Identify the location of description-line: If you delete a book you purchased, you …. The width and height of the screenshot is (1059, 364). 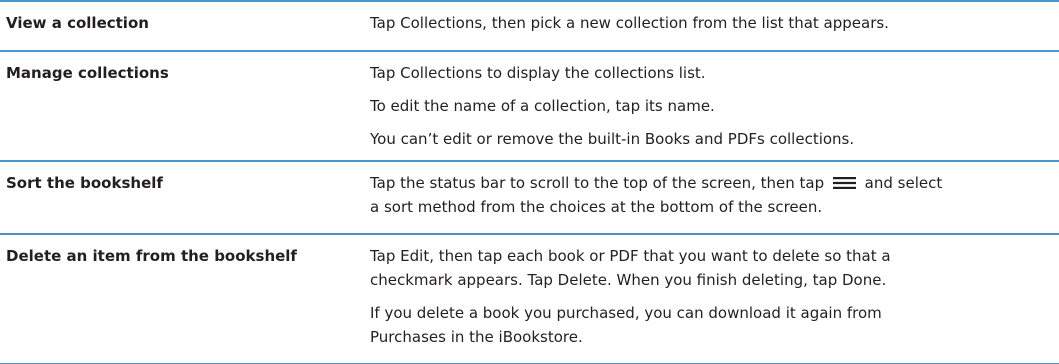
(626, 313).